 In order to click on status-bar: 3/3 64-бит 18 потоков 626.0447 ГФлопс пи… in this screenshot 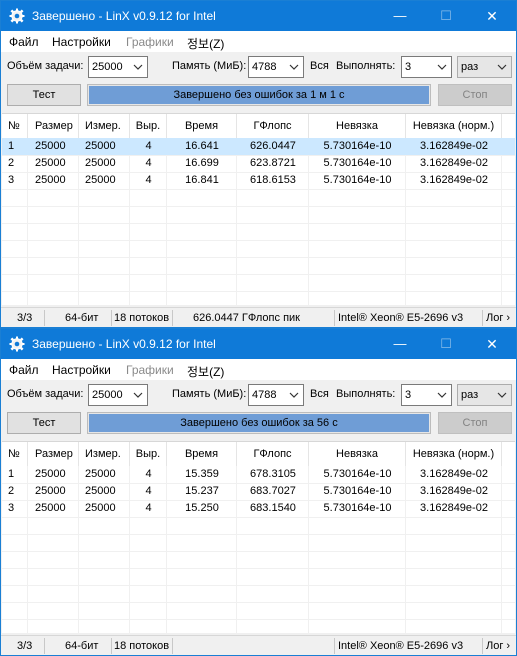, I will do `click(258, 317)`.